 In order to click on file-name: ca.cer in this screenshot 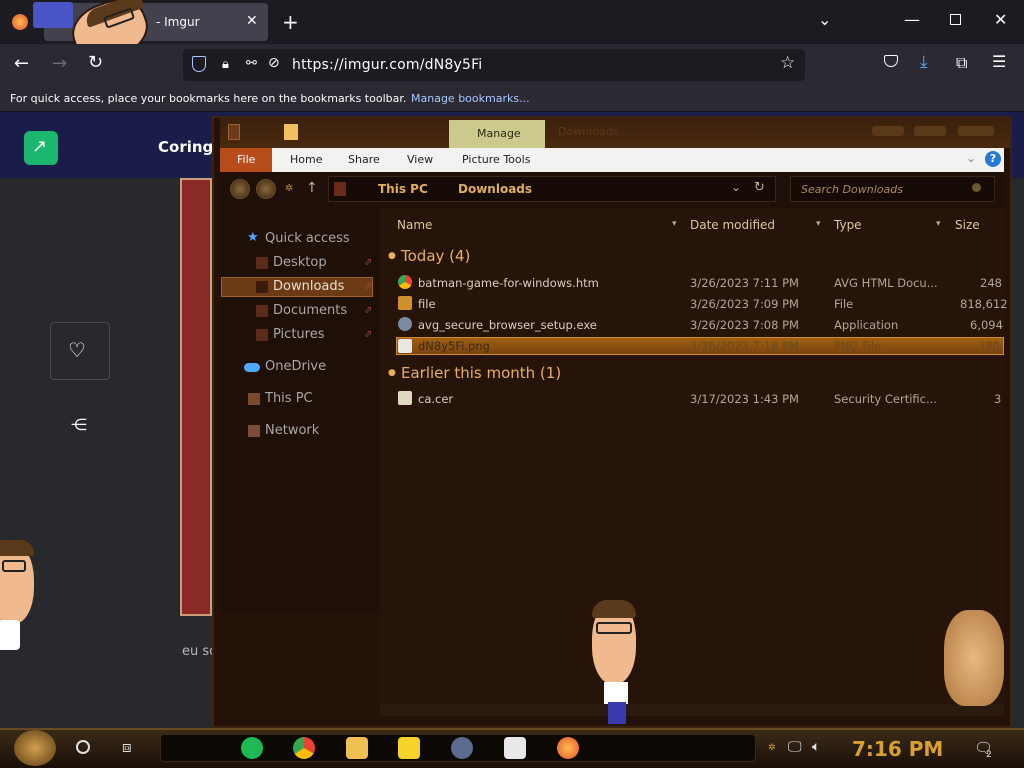, I will do `click(435, 399)`.